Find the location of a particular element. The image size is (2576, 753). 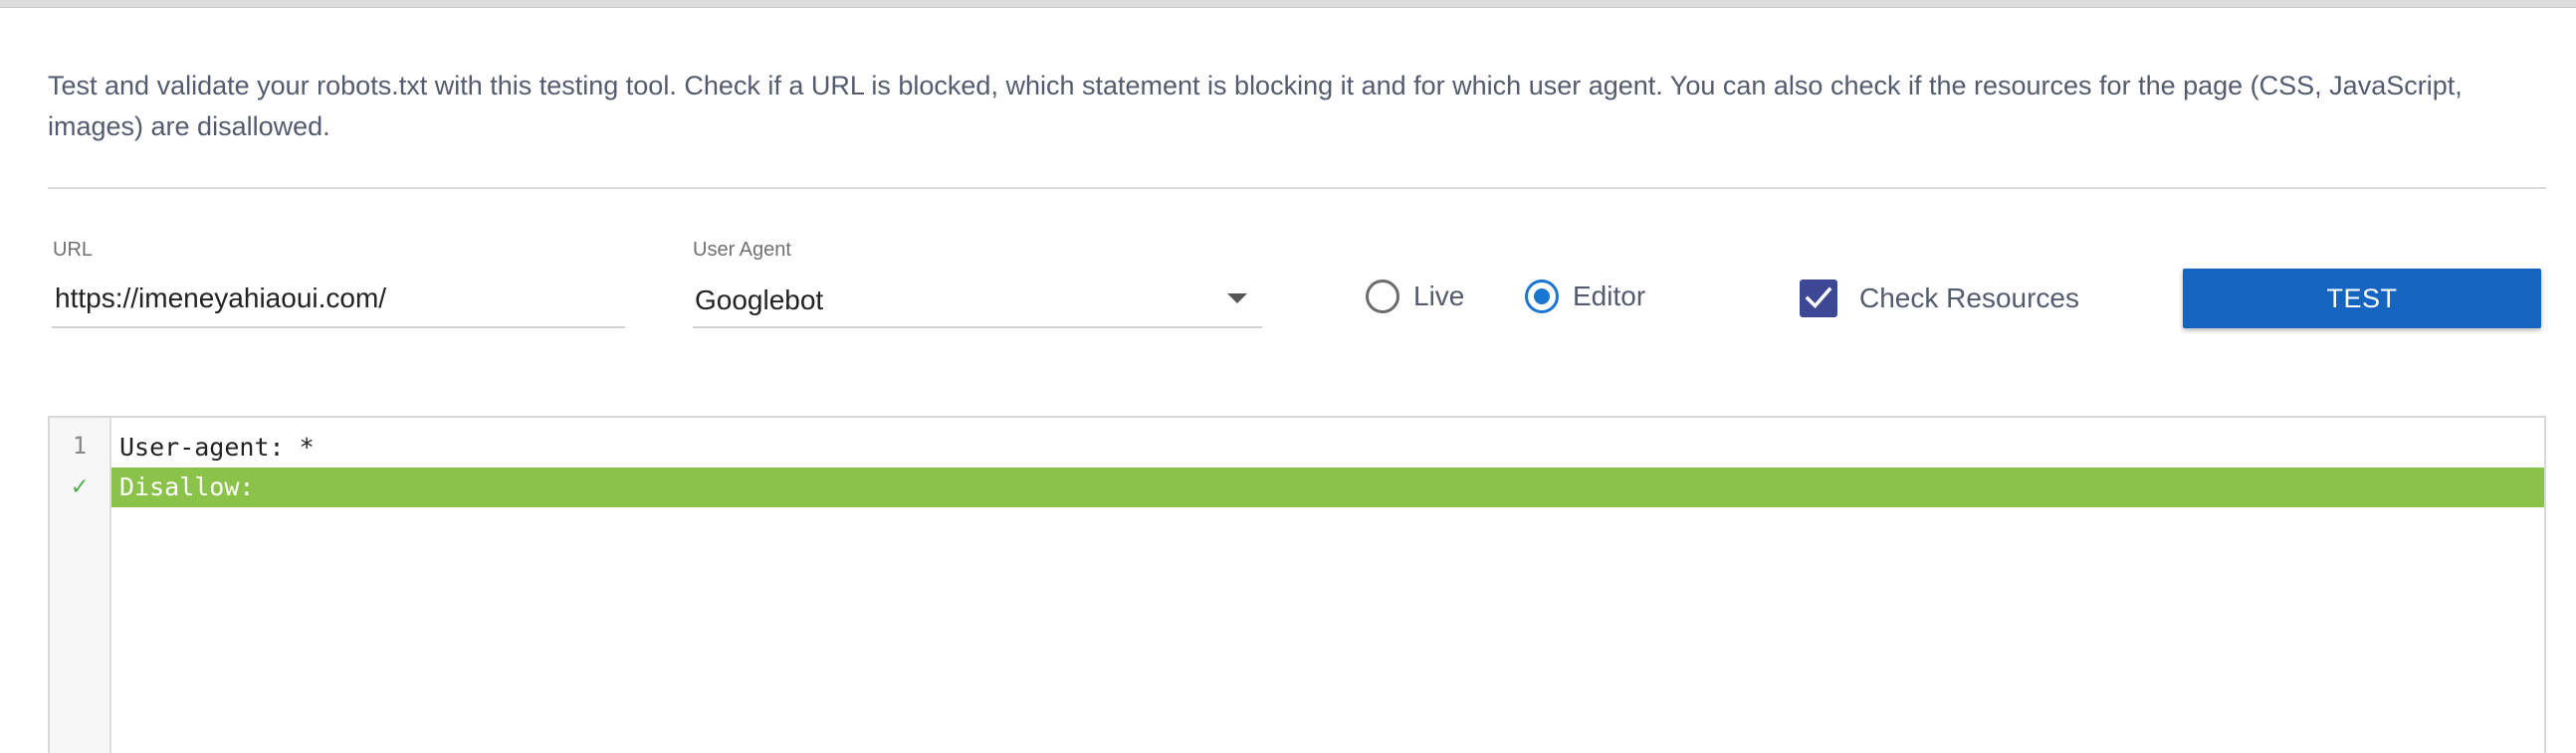

radio-live-circle is located at coordinates (1382, 296).